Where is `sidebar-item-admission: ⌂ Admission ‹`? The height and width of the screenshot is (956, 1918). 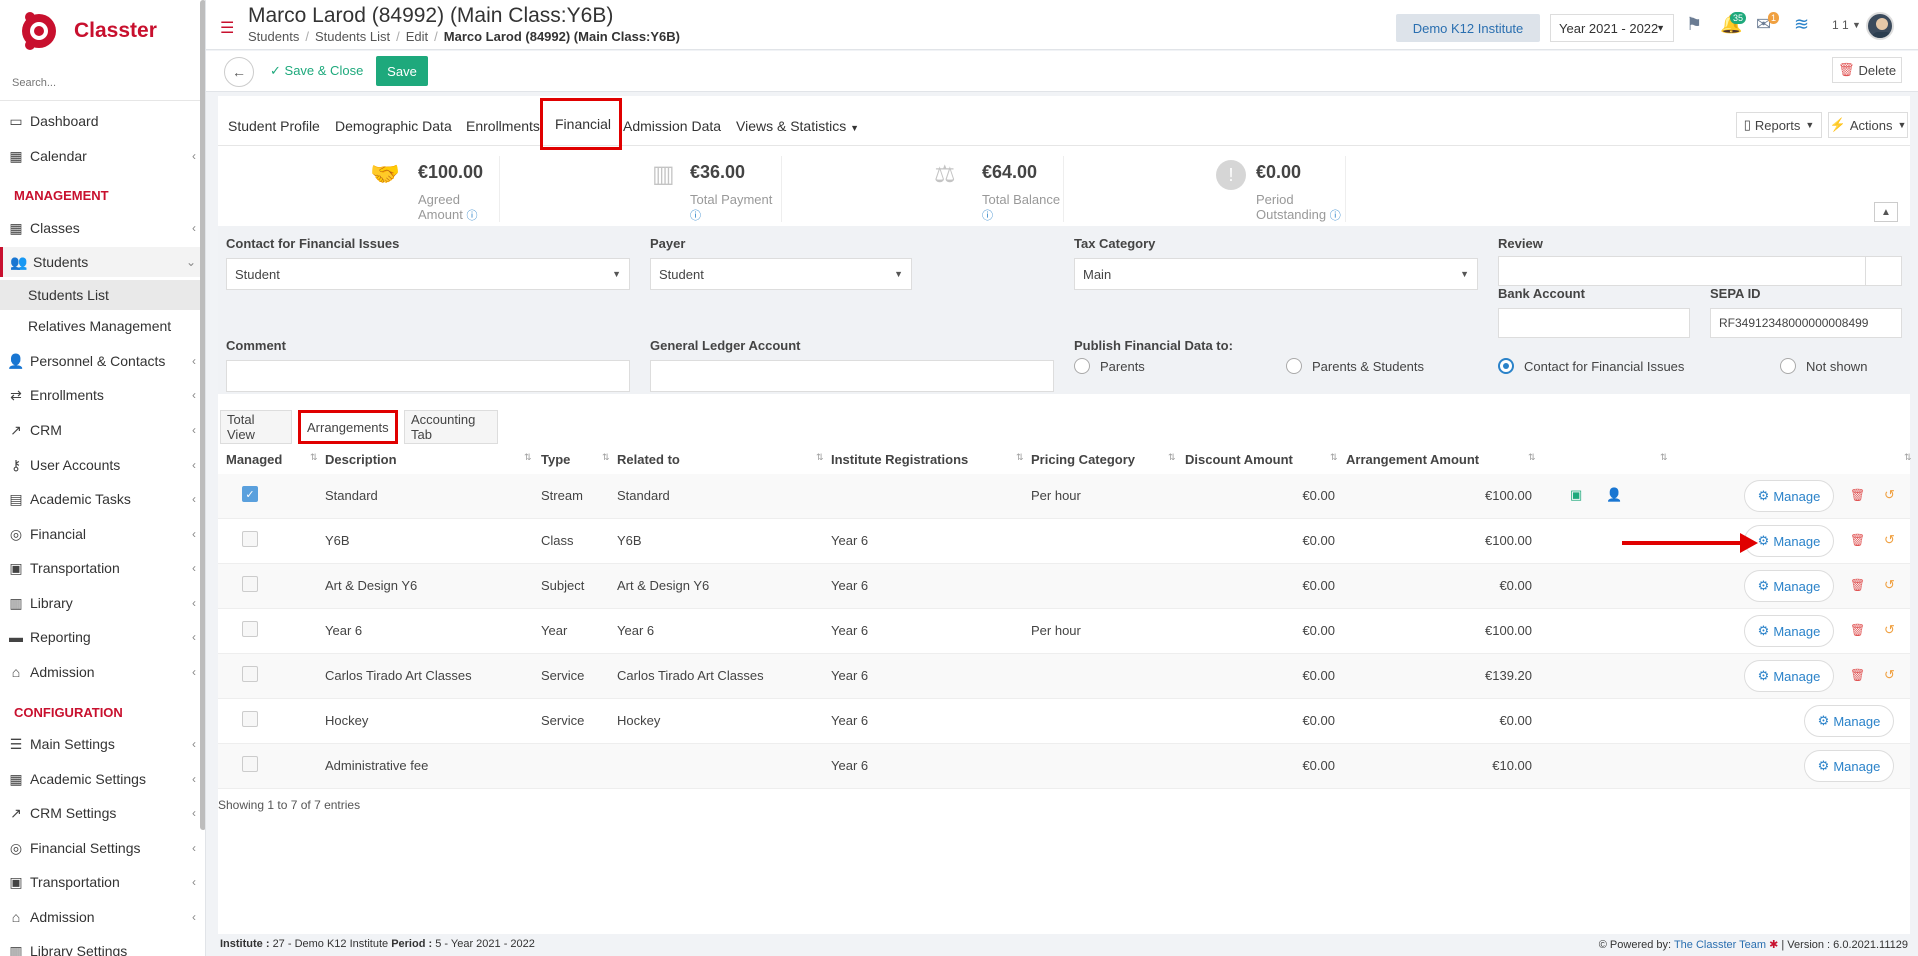 sidebar-item-admission: ⌂ Admission ‹ is located at coordinates (100, 672).